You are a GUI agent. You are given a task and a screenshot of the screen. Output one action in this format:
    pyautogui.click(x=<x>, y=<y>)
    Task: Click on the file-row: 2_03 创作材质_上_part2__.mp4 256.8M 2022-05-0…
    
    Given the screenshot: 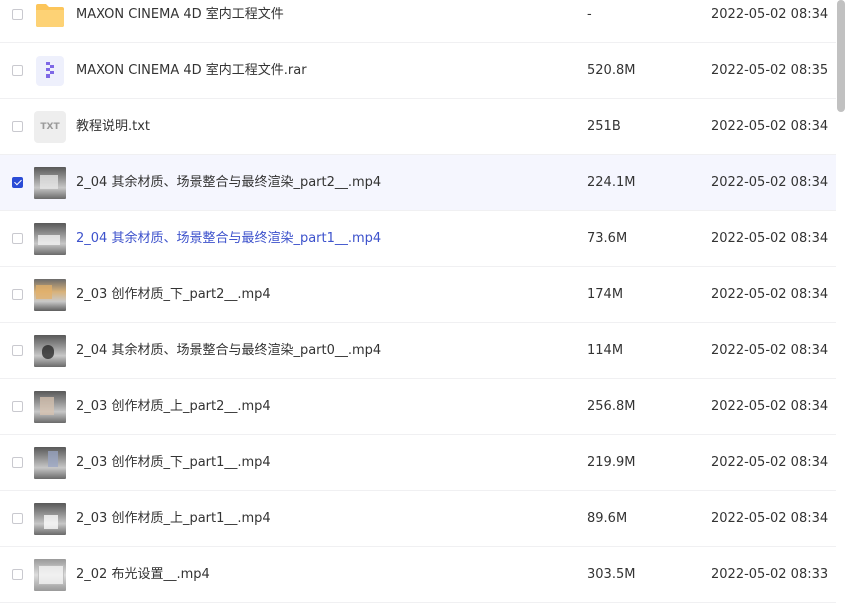 What is the action you would take?
    pyautogui.click(x=418, y=407)
    